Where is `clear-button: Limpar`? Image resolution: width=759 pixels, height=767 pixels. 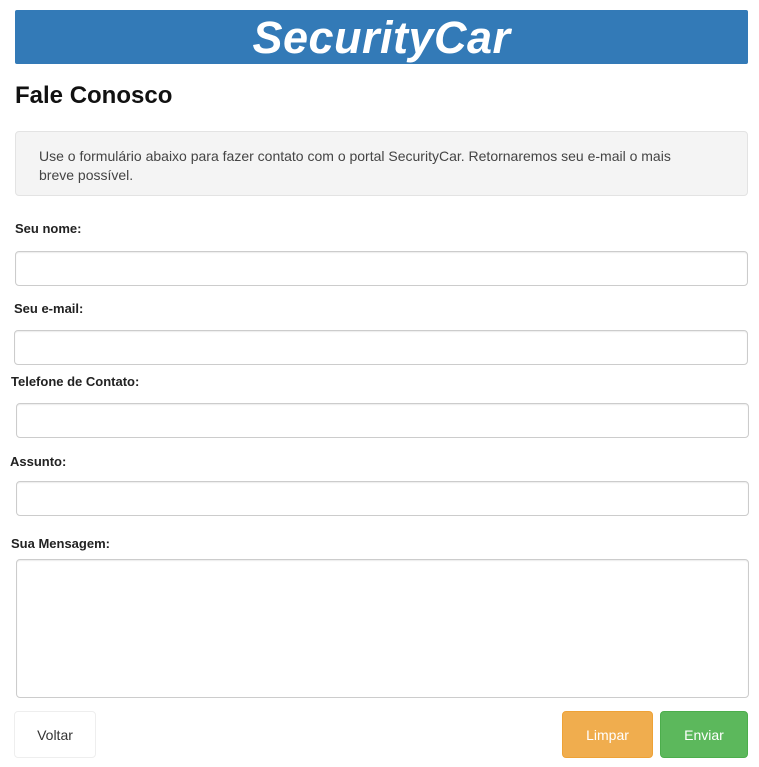 clear-button: Limpar is located at coordinates (607, 734).